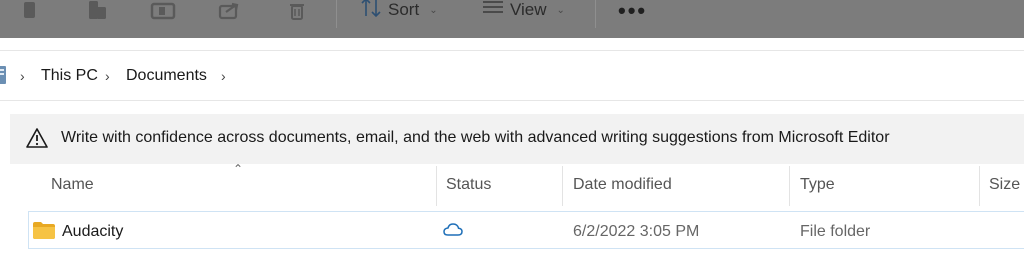  What do you see at coordinates (238, 169) in the screenshot?
I see `sort-indicator-icon: ⌃` at bounding box center [238, 169].